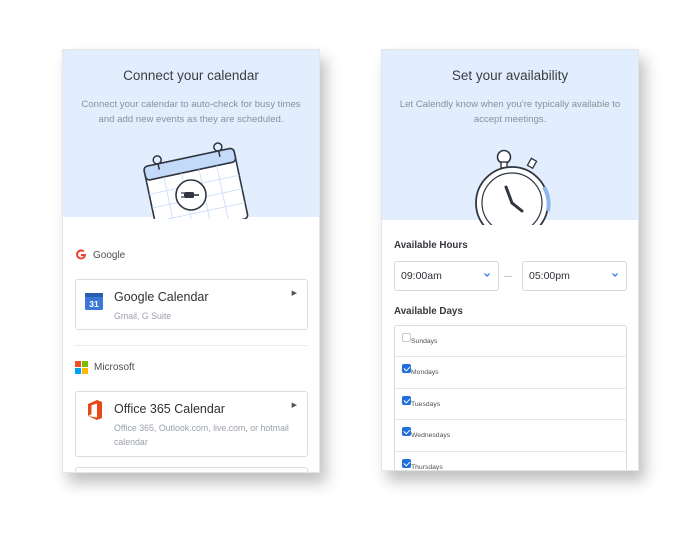 The image size is (700, 533). What do you see at coordinates (169, 409) in the screenshot?
I see `office365-calendar-title: Office 365 Calendar` at bounding box center [169, 409].